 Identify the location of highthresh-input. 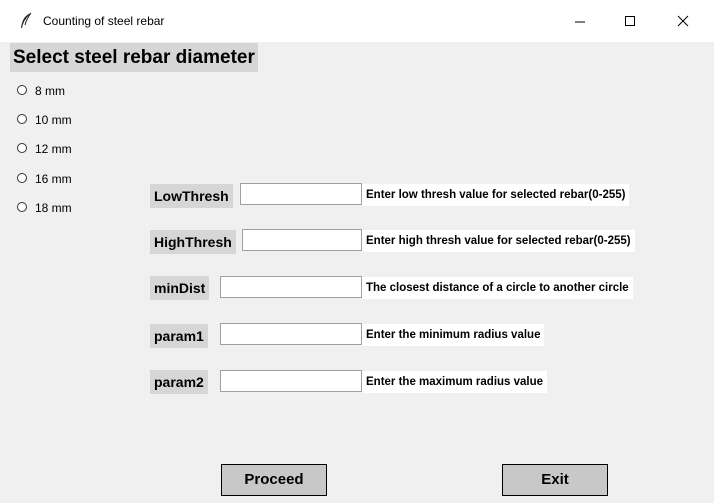
(302, 240).